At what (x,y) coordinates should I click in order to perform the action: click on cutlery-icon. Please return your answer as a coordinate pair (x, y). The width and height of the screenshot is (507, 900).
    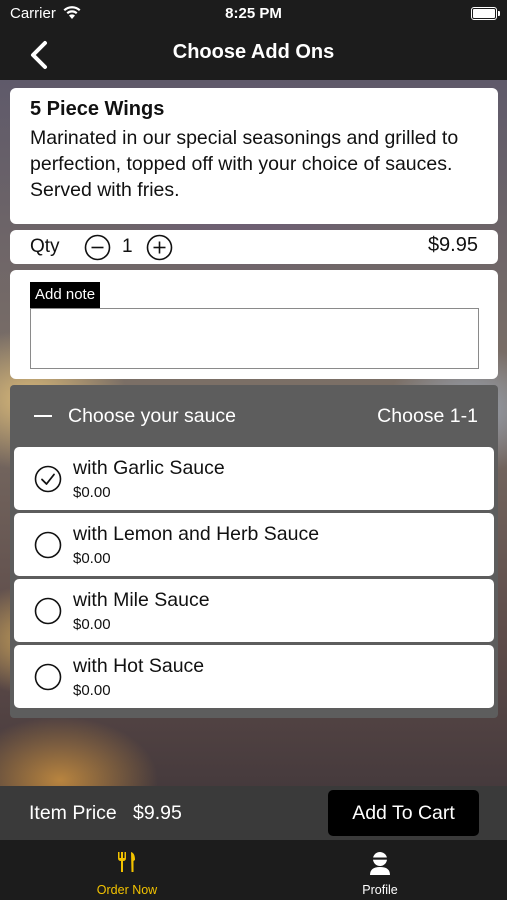
    Looking at the image, I should click on (126, 862).